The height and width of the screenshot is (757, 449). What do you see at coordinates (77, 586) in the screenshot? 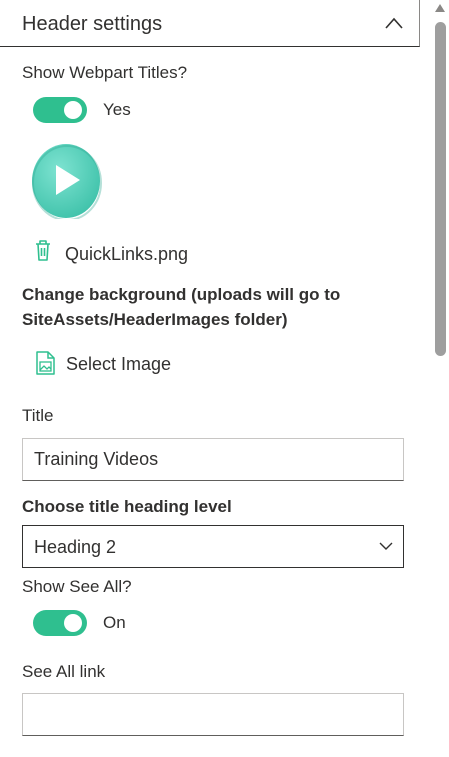
I see `show-see-all-label: Show See All?` at bounding box center [77, 586].